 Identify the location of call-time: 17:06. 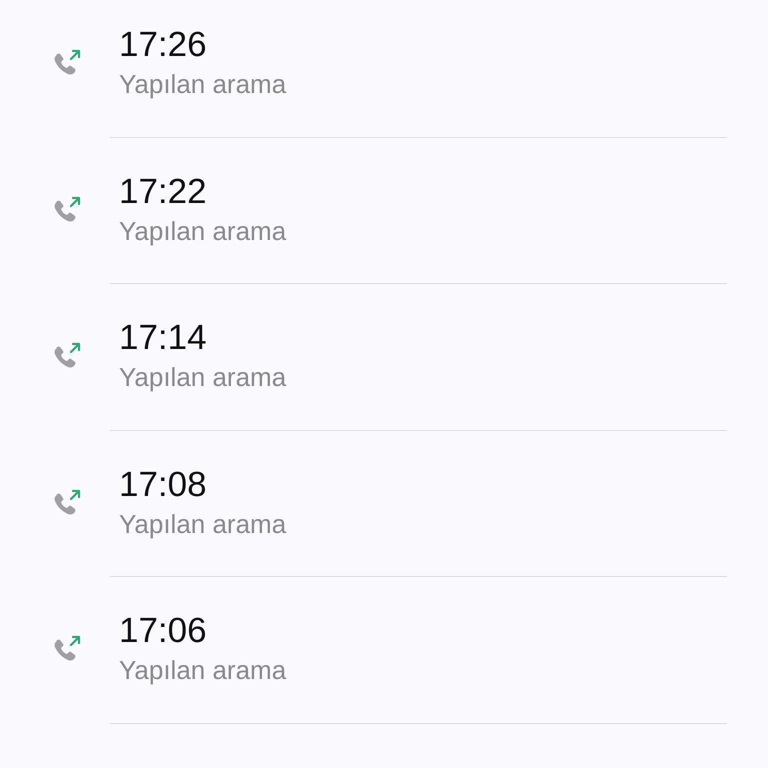
(163, 631).